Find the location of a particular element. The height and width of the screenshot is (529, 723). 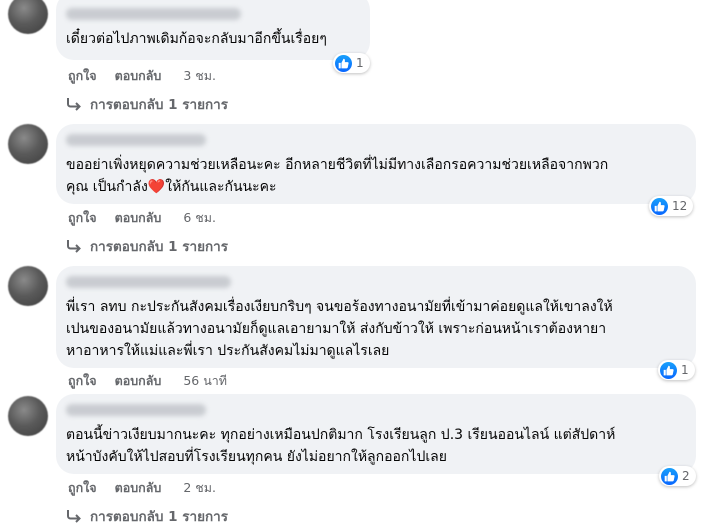

timestamp: 6 ชม. is located at coordinates (199, 218).